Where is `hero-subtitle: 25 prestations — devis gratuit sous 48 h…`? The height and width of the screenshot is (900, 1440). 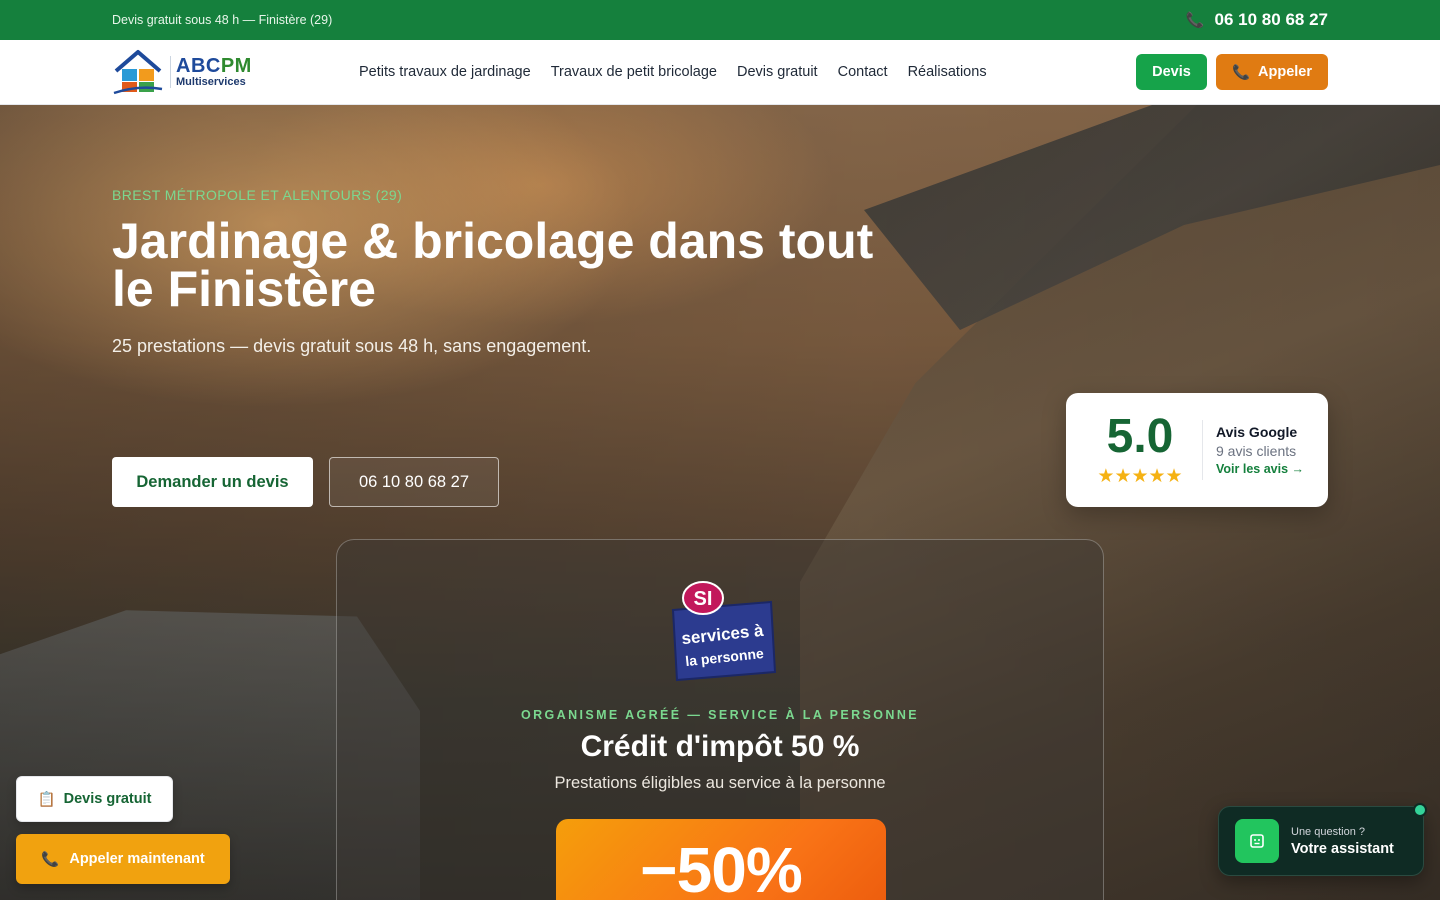 hero-subtitle: 25 prestations — devis gratuit sous 48 h… is located at coordinates (352, 346).